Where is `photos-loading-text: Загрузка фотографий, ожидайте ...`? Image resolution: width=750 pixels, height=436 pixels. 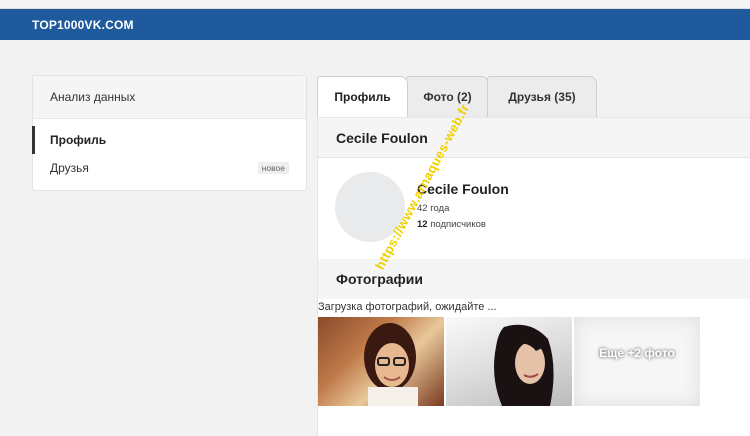 photos-loading-text: Загрузка фотографий, ожидайте ... is located at coordinates (407, 307).